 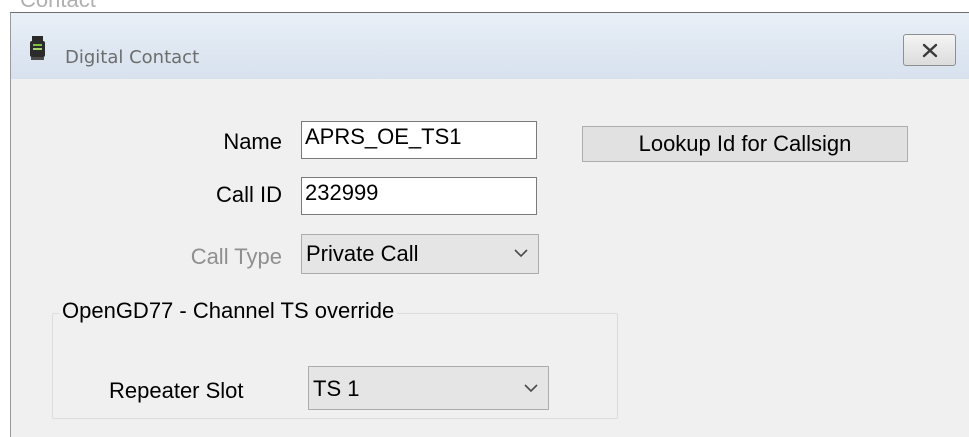 What do you see at coordinates (362, 253) in the screenshot?
I see `call-type-value: Private Call` at bounding box center [362, 253].